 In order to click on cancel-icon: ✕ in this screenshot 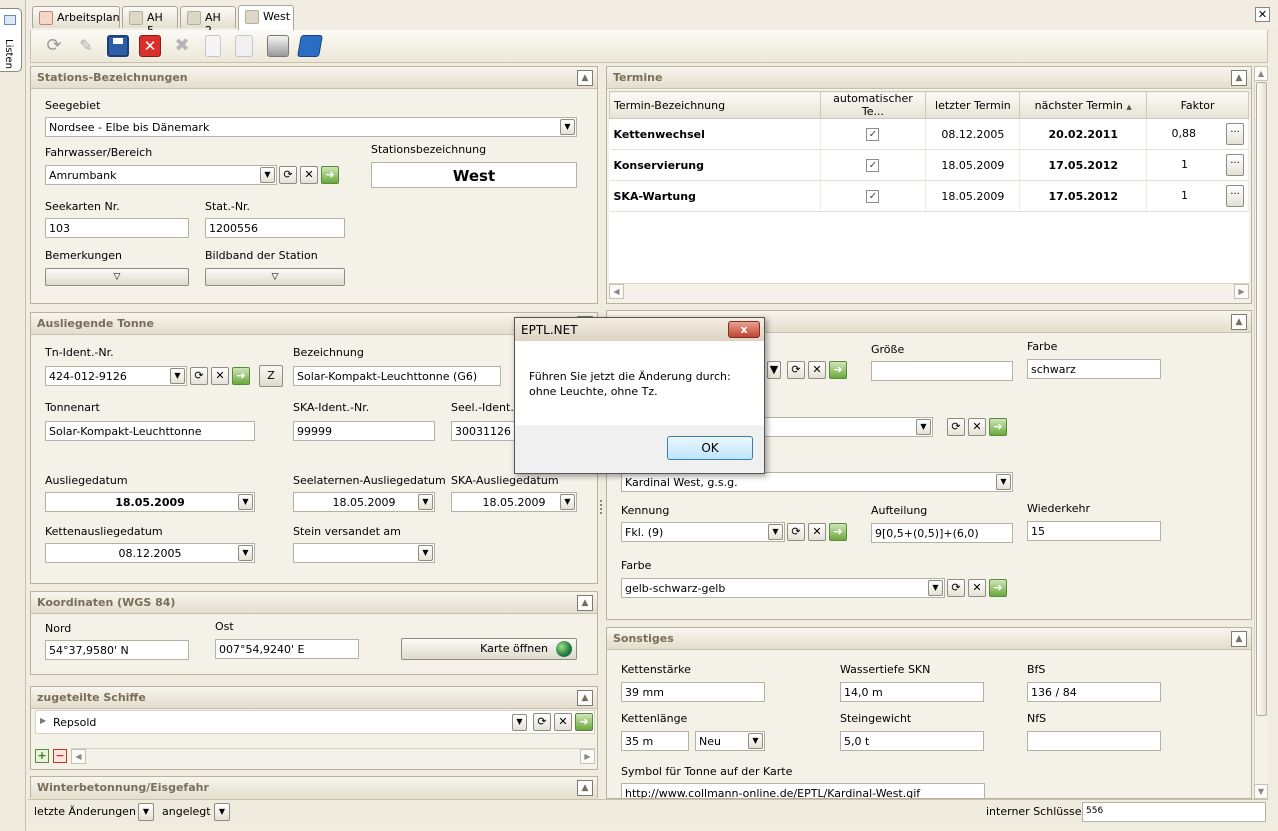, I will do `click(150, 46)`.